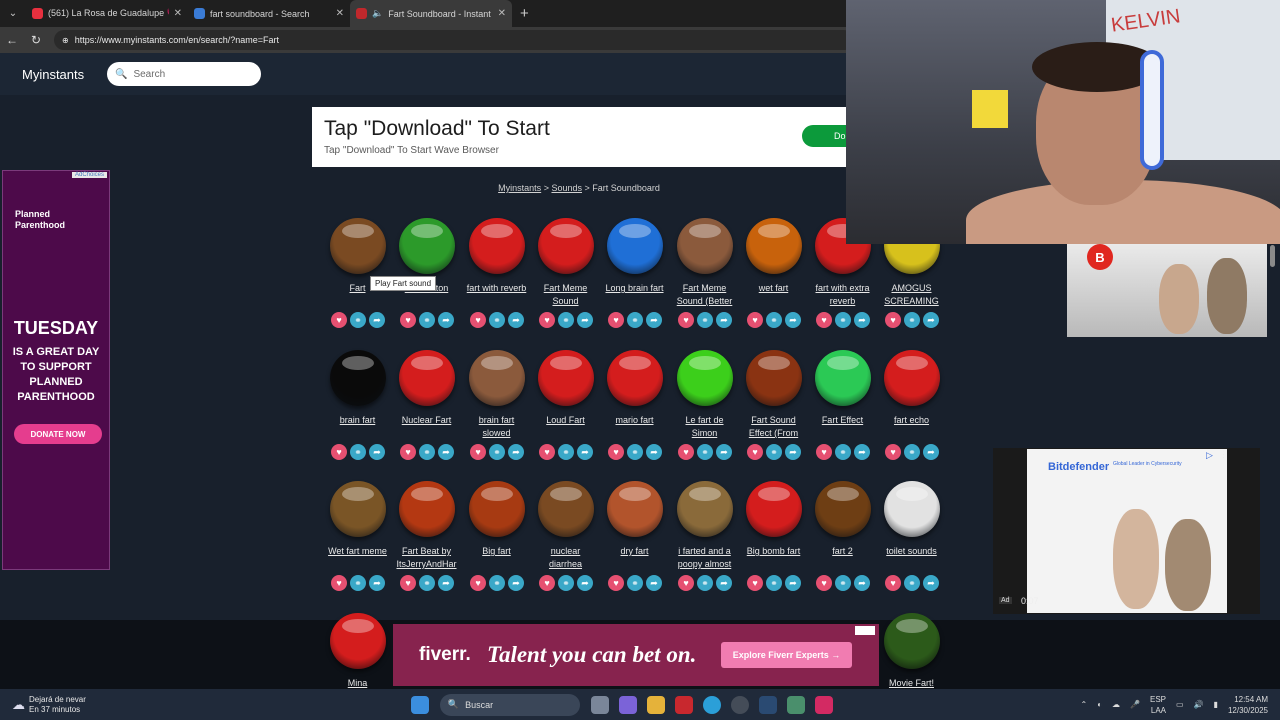 This screenshot has height=720, width=1280. I want to click on sound-label: nuclear diarrhea, so click(565, 558).